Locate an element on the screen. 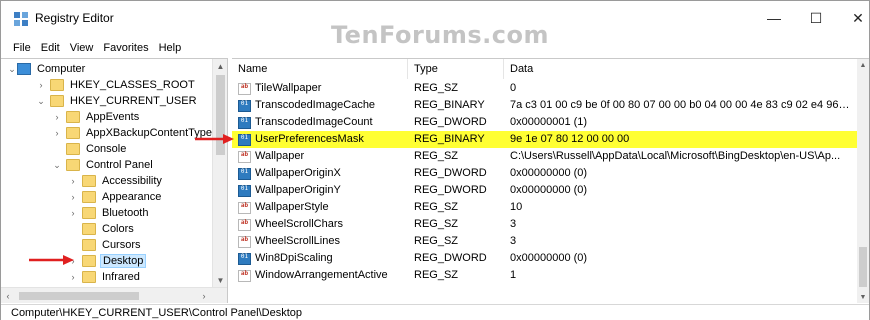 Image resolution: width=870 pixels, height=320 pixels. minimize-button: — is located at coordinates (774, 18).